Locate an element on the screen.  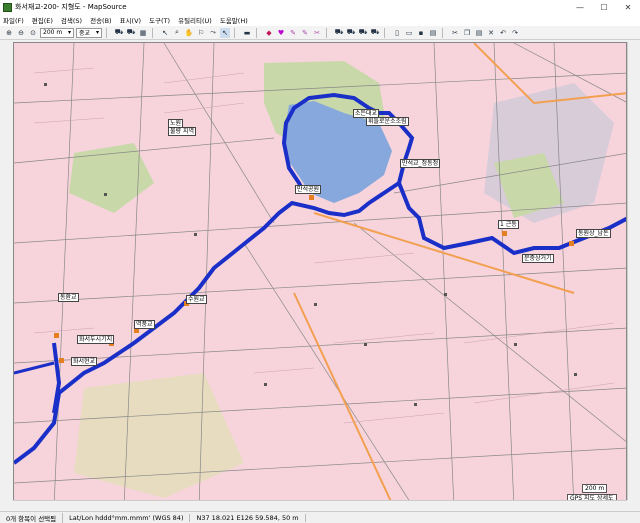
status-coords: N37 18.021 E126 59.584, 50 m is located at coordinates (248, 517).